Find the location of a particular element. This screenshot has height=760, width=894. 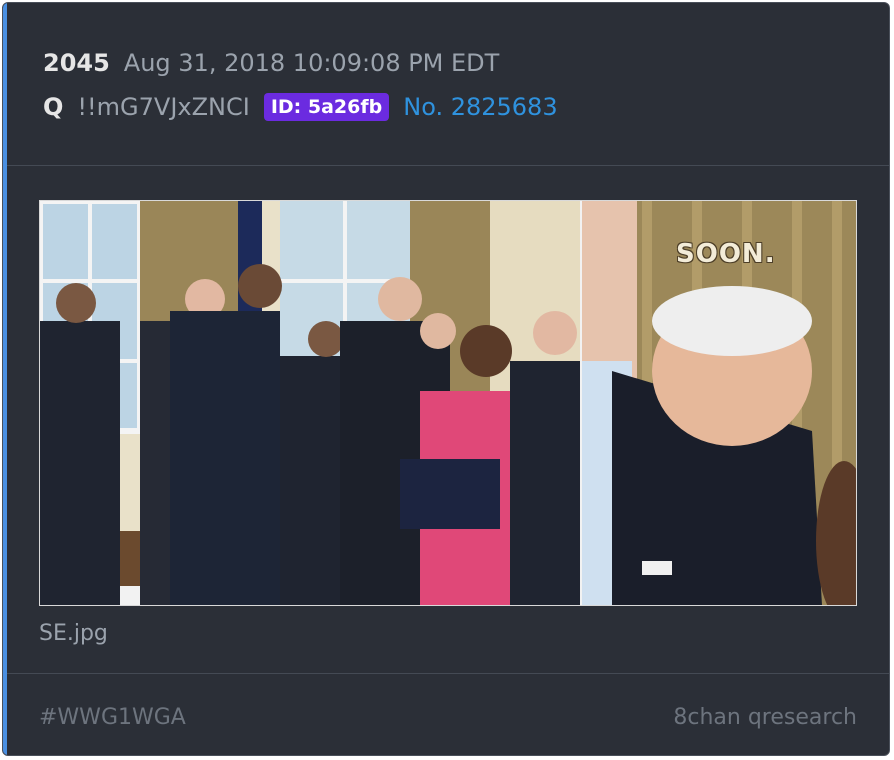

post-meta-row: 2045 Aug 31, 2018 10:09:08 PM EDT is located at coordinates (271, 63).